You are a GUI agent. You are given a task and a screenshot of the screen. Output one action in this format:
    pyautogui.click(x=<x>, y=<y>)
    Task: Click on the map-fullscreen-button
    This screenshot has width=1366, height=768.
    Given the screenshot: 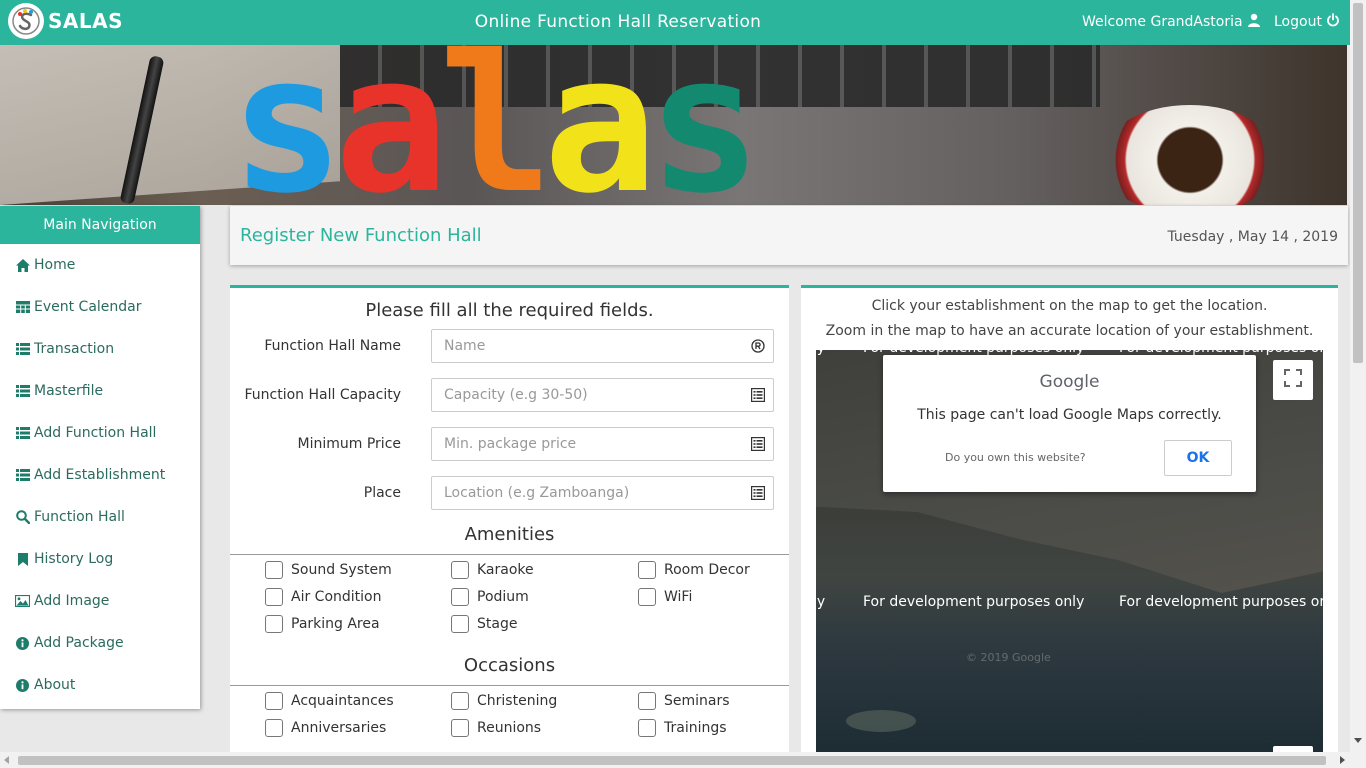 What is the action you would take?
    pyautogui.click(x=1293, y=380)
    